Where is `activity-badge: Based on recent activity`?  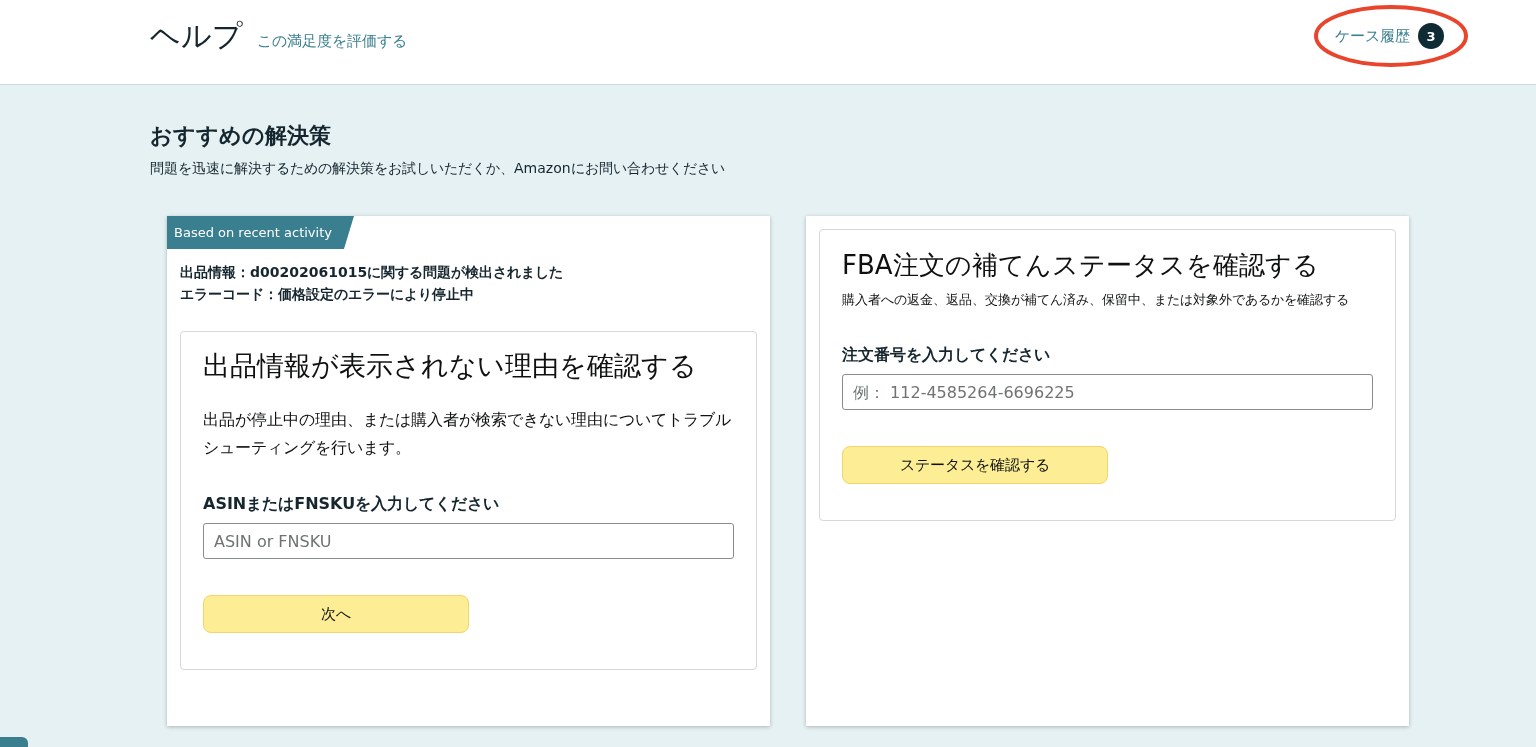 activity-badge: Based on recent activity is located at coordinates (260, 232).